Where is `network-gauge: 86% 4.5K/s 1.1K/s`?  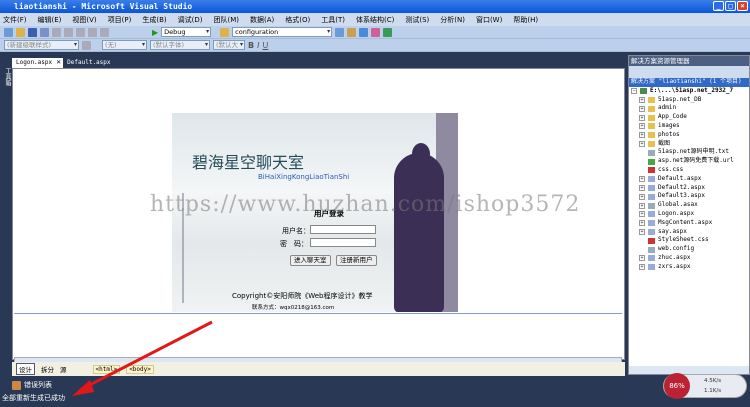
network-gauge: 86% 4.5K/s 1.1K/s is located at coordinates (705, 386).